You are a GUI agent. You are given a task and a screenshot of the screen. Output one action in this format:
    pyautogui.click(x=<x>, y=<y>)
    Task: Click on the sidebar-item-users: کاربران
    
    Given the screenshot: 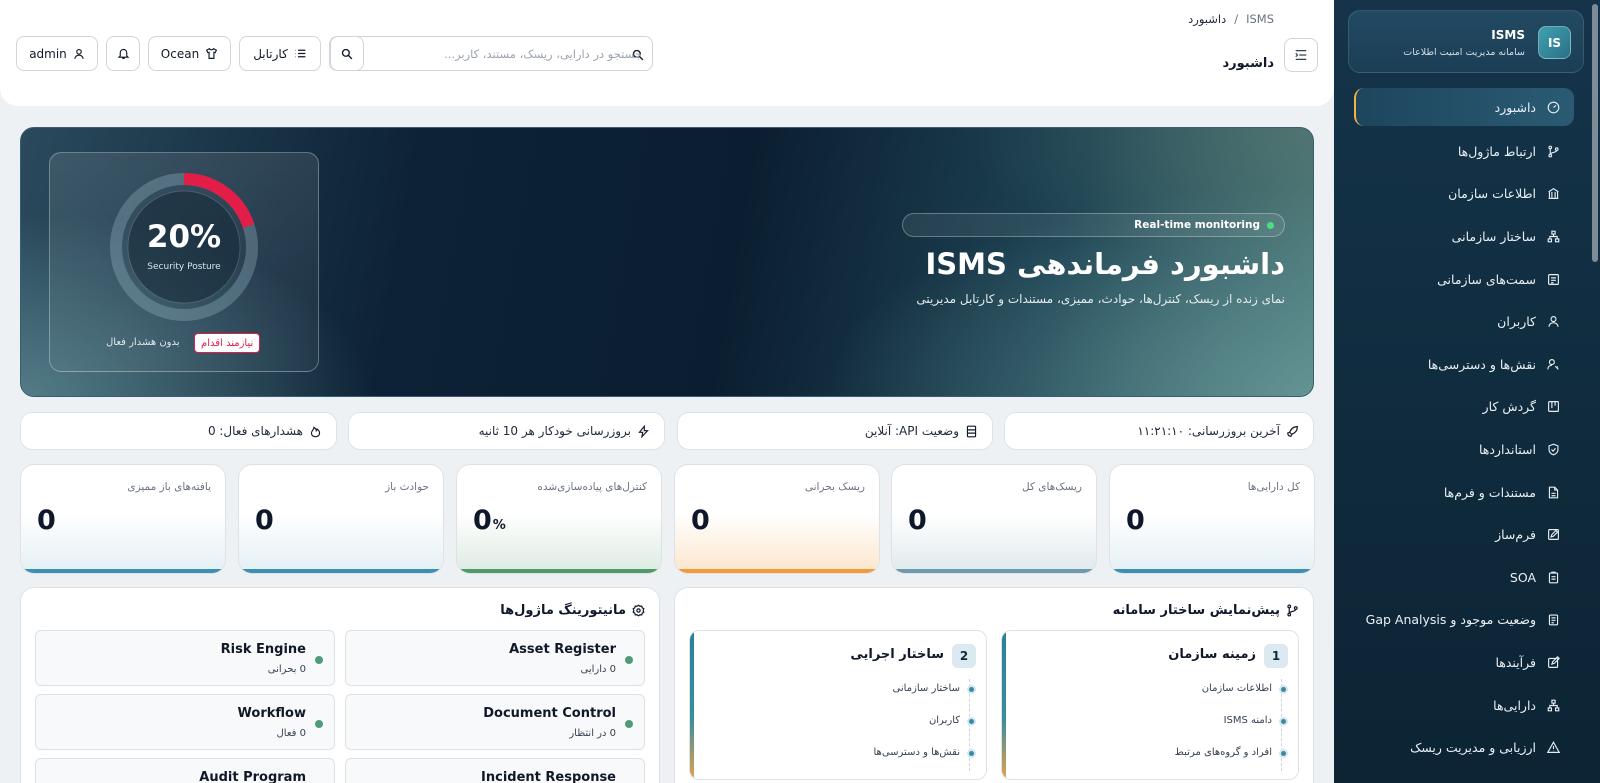 What is the action you would take?
    pyautogui.click(x=1467, y=321)
    